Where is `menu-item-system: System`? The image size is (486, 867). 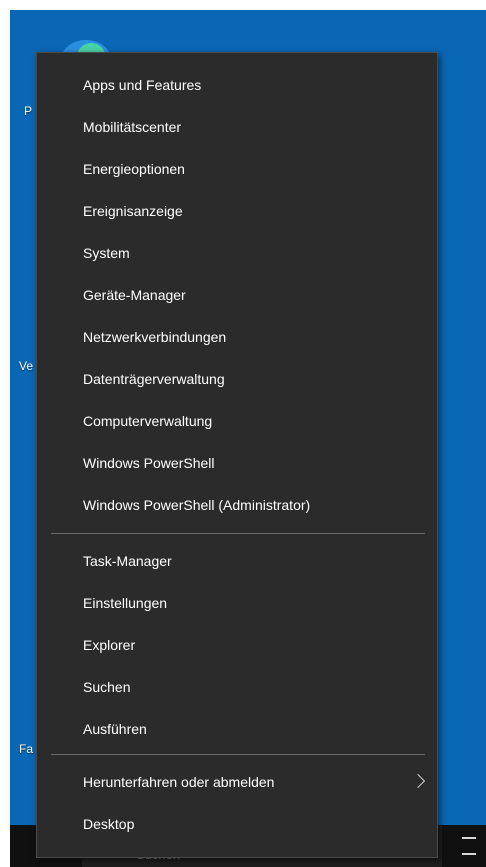
menu-item-system: System is located at coordinates (237, 253).